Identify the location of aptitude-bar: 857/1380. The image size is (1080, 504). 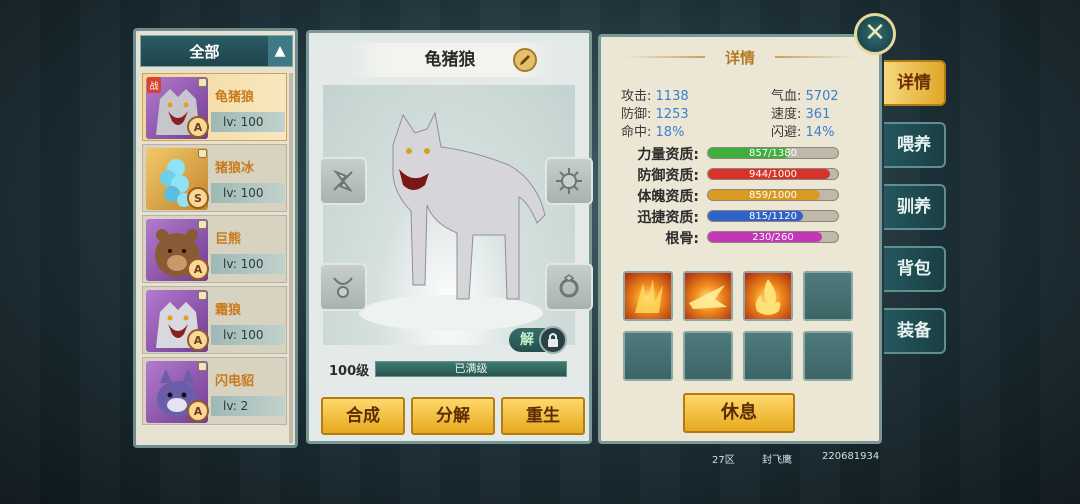
(773, 153).